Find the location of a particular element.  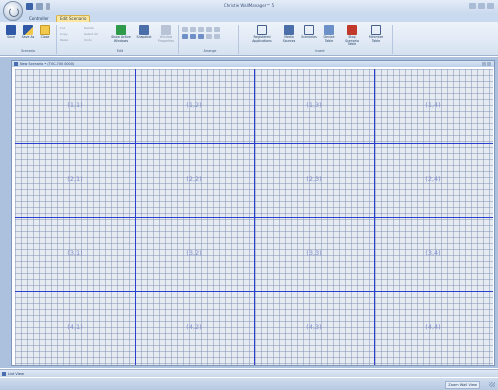

title-bar: Christie WallManager™ 5 is located at coordinates (249, 10).